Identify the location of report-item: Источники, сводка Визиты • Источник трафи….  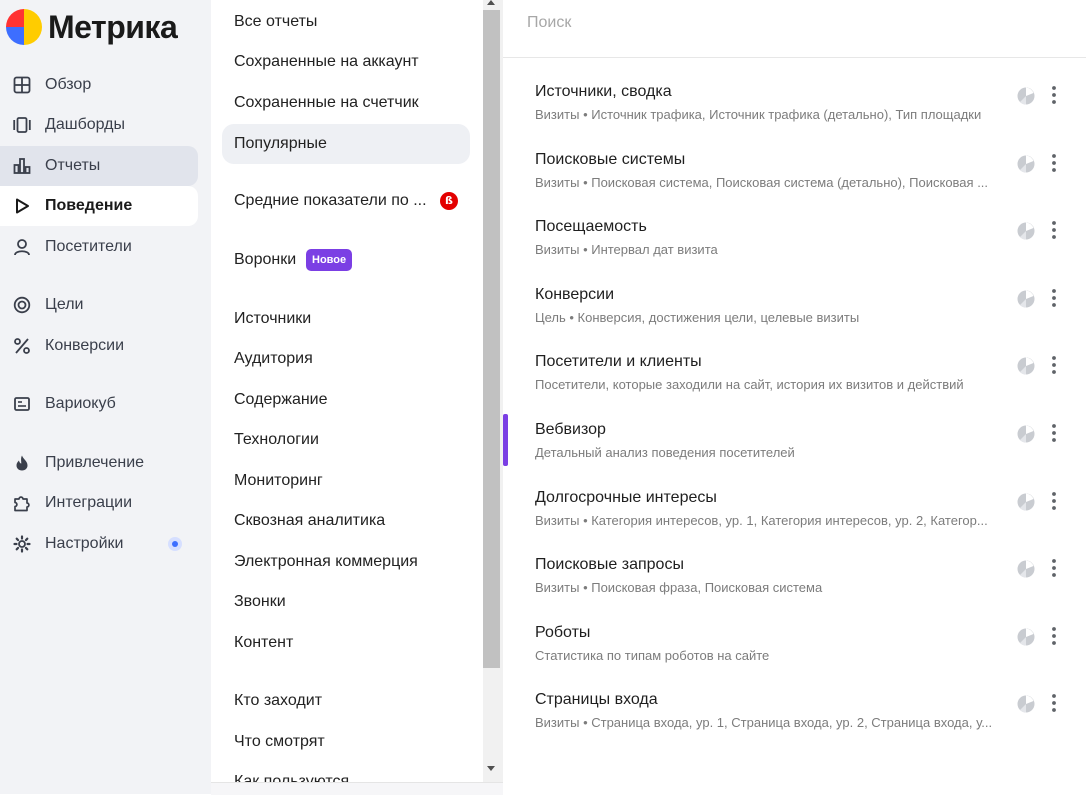
(794, 109).